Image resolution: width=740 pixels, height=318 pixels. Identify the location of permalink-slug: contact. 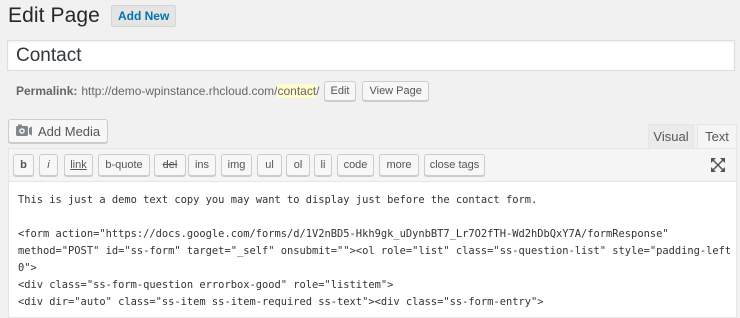
(297, 91).